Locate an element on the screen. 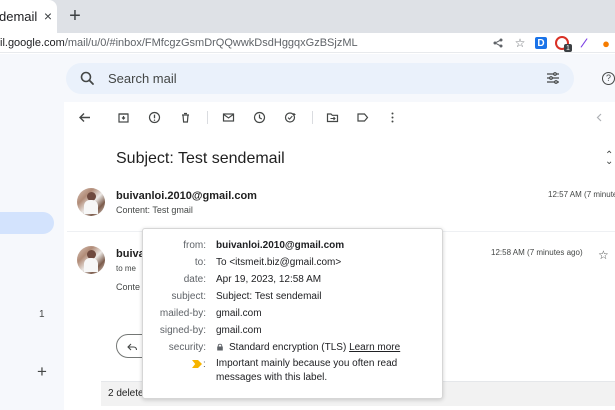 The height and width of the screenshot is (410, 615). more-icon is located at coordinates (392, 117).